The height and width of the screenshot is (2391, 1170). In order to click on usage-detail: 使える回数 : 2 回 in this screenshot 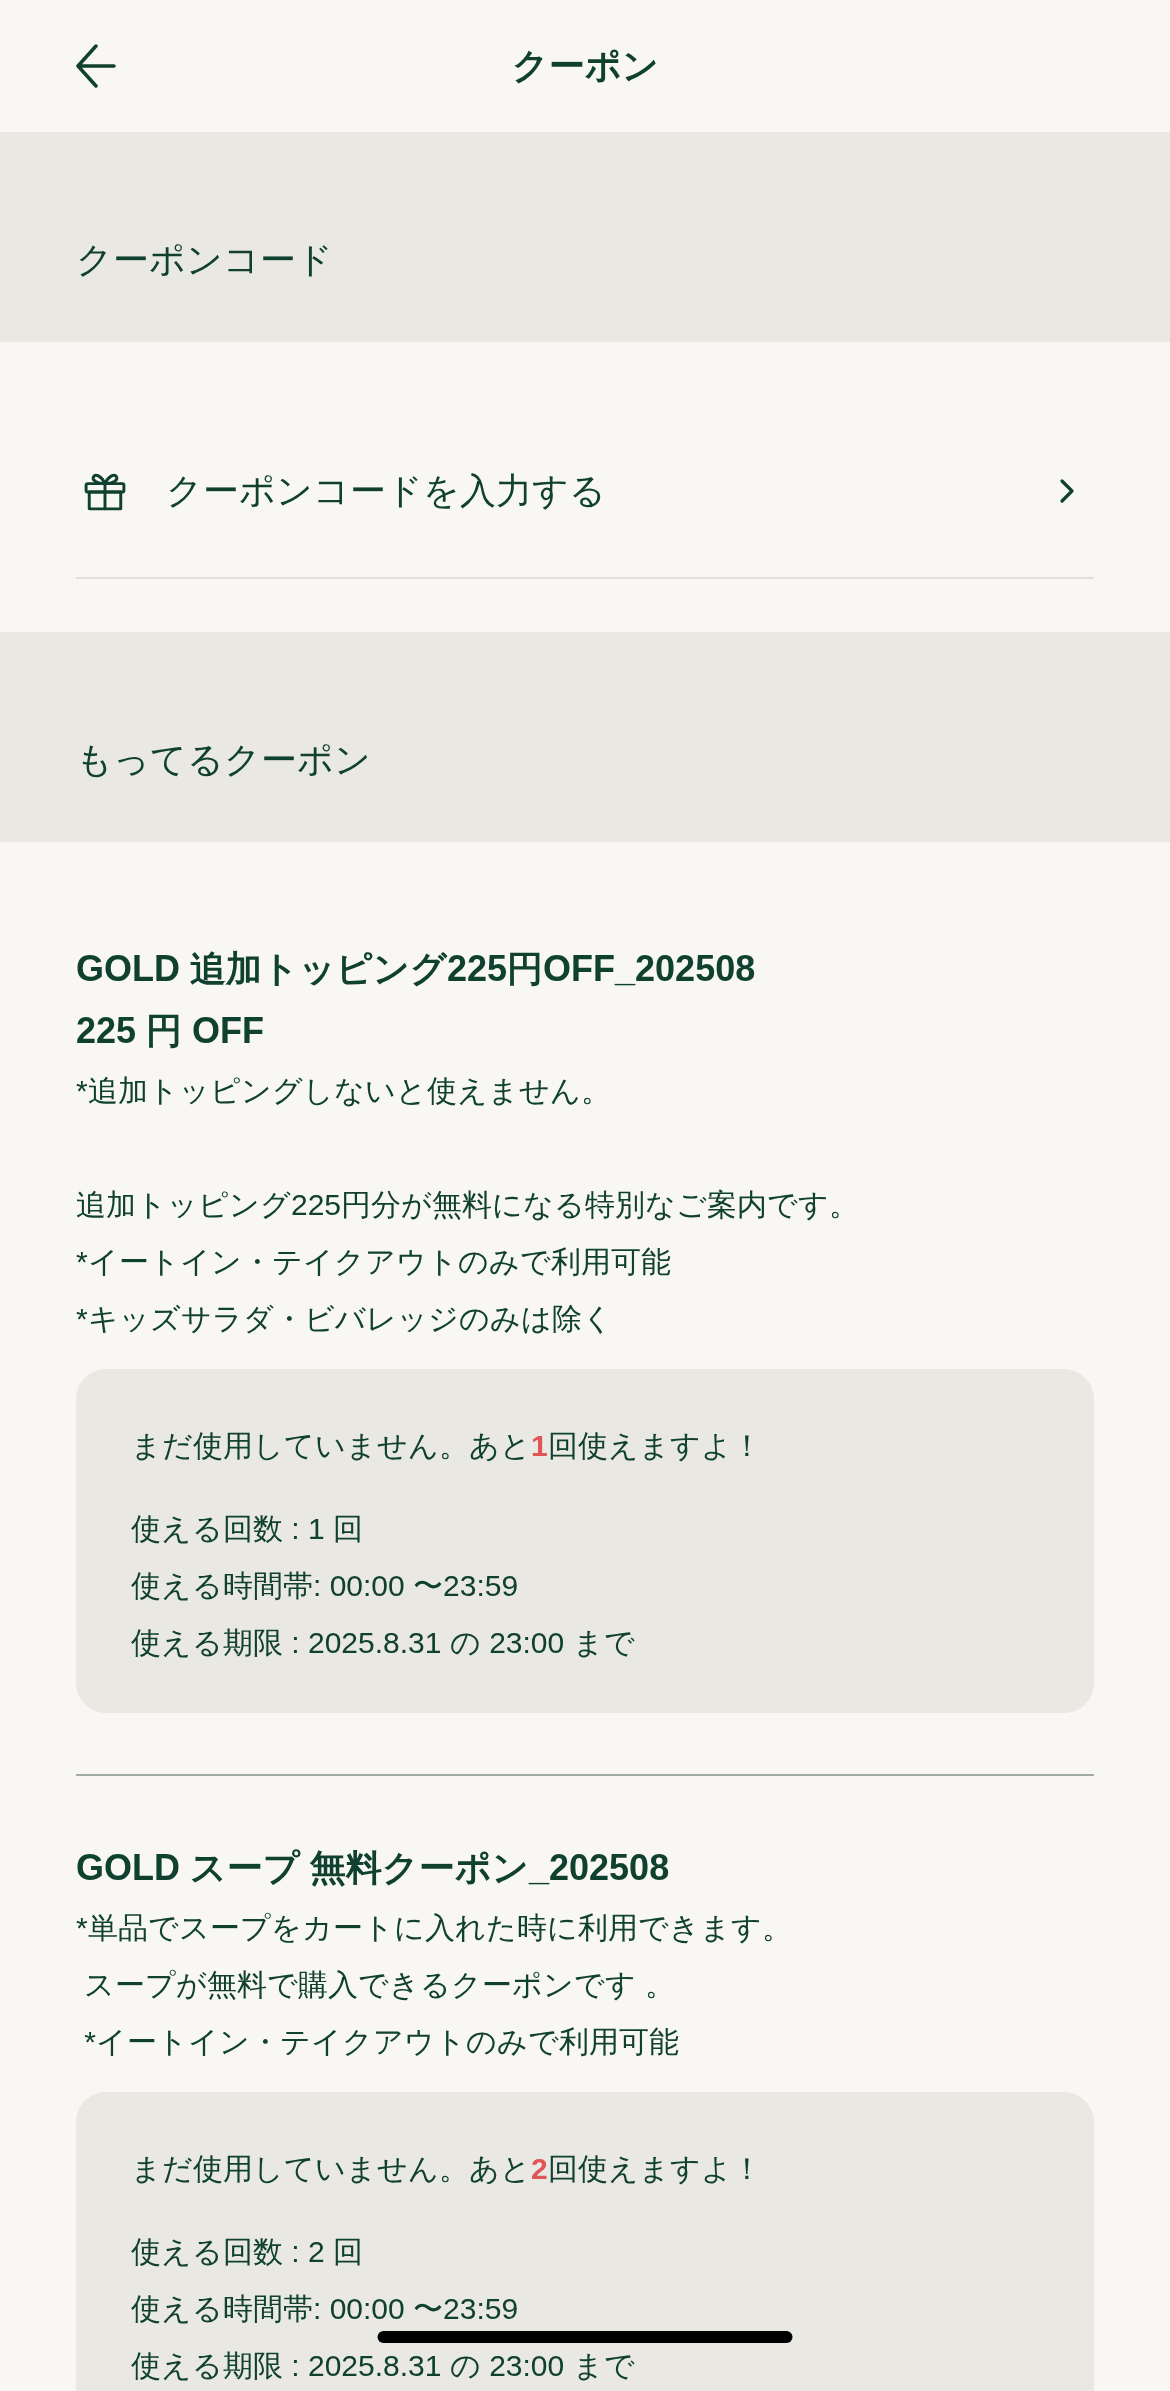, I will do `click(247, 2252)`.